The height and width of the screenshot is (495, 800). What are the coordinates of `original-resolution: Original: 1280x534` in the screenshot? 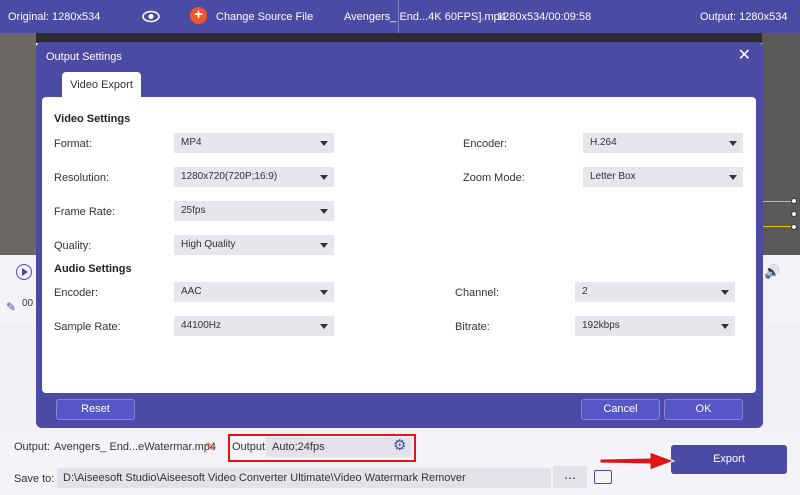 It's located at (54, 17).